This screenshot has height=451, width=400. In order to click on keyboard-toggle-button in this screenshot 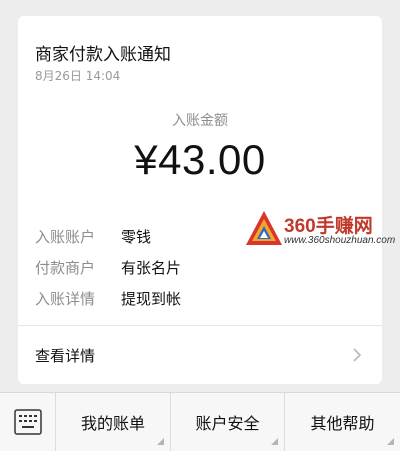, I will do `click(28, 422)`.